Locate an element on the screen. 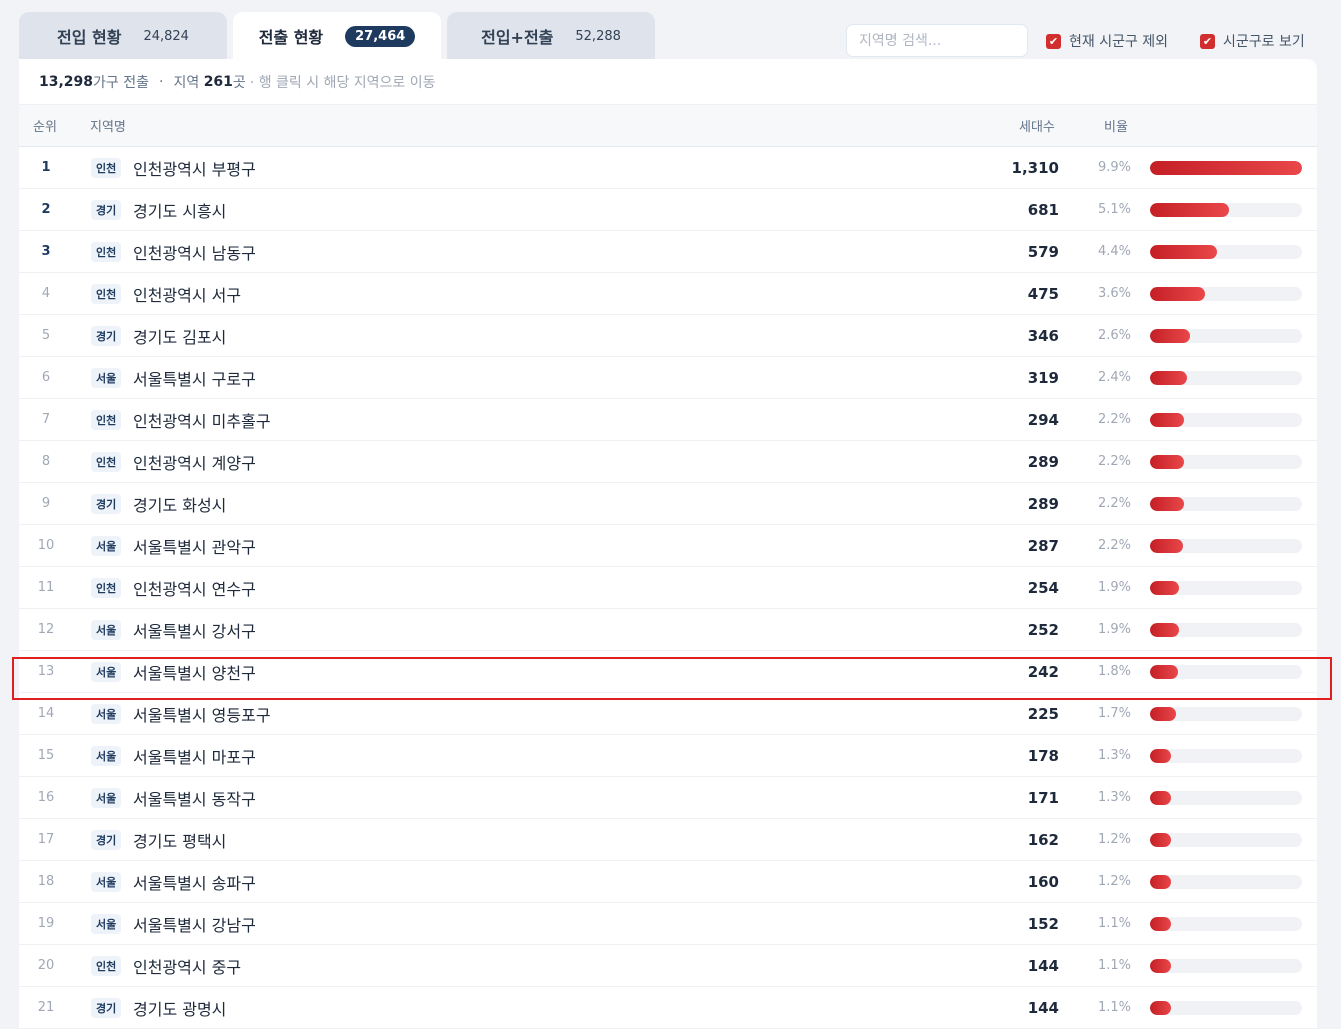  table-row: 17 경기 경기도 평택시 162 1.2% is located at coordinates (668, 840).